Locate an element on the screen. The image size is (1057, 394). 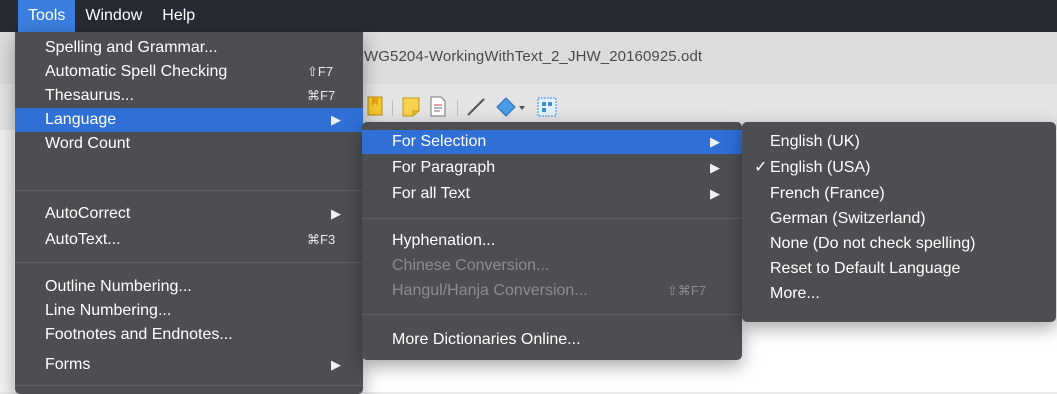
menu-item-label: French (France) is located at coordinates (827, 193).